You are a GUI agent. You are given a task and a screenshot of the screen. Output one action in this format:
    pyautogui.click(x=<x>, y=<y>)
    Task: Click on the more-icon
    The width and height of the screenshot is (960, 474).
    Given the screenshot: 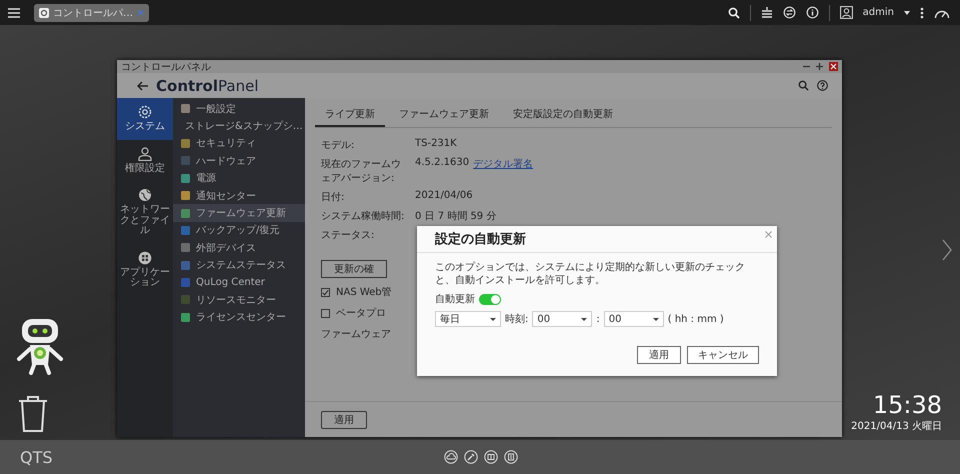 What is the action you would take?
    pyautogui.click(x=922, y=12)
    